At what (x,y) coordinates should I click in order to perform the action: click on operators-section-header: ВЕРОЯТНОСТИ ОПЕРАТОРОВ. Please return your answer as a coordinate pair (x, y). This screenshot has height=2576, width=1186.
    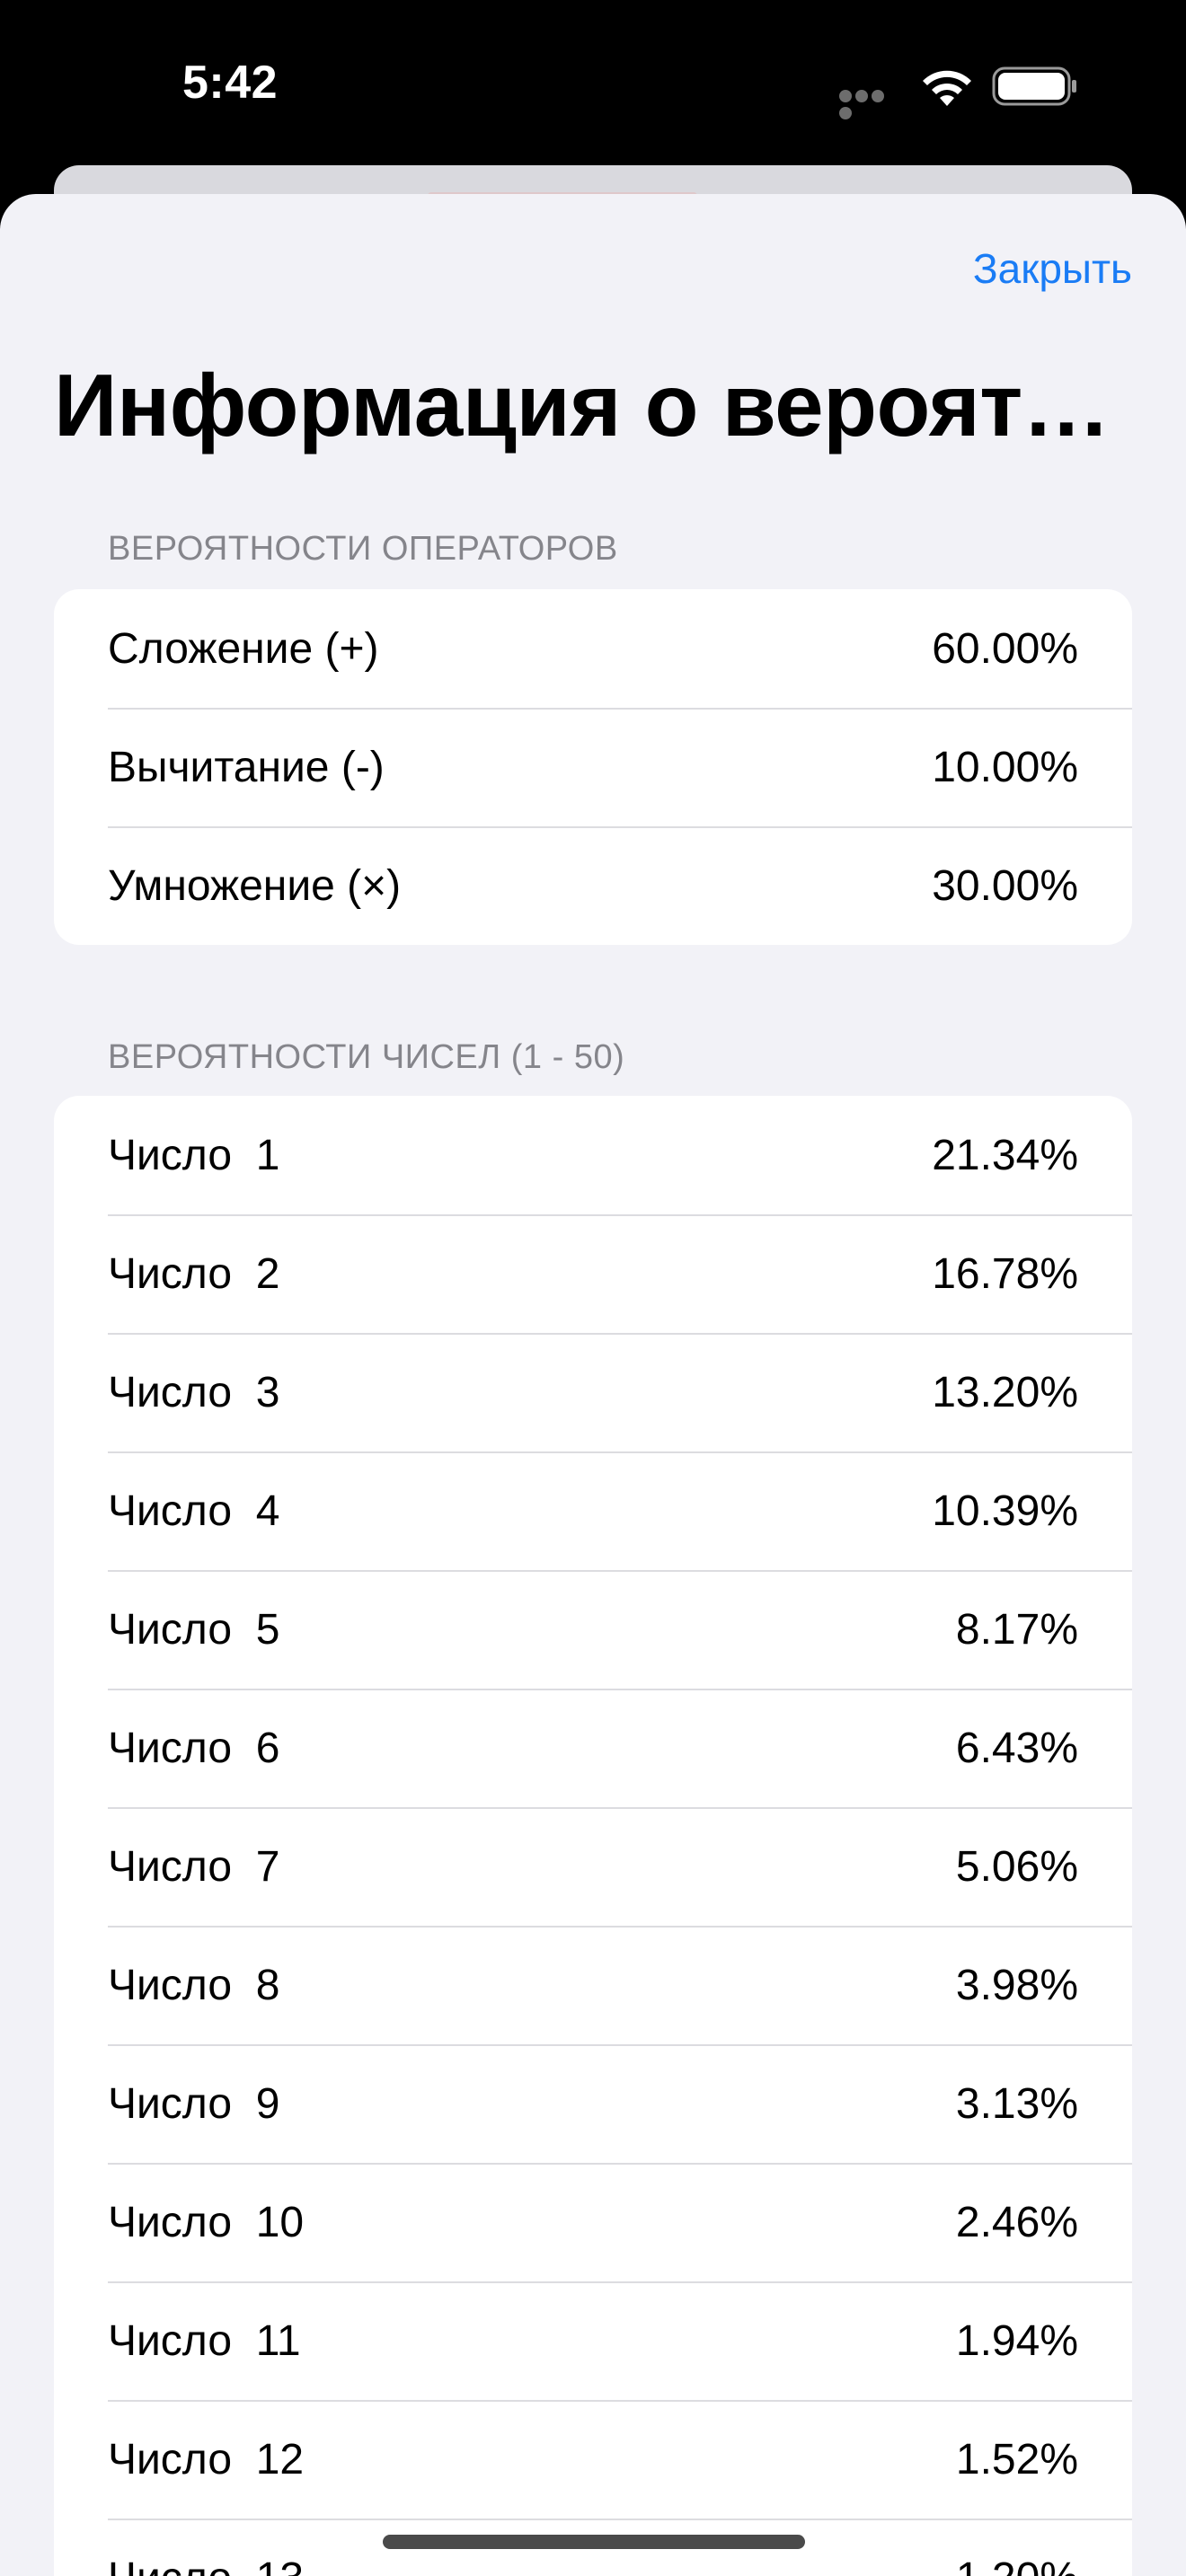
    Looking at the image, I should click on (363, 549).